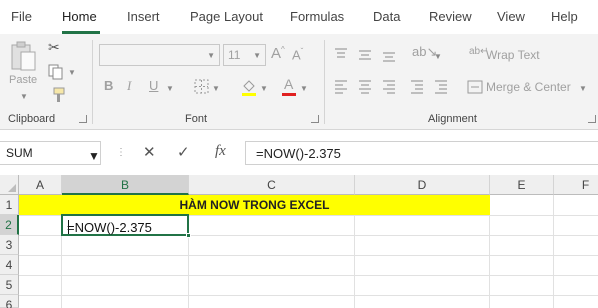 This screenshot has width=598, height=308. What do you see at coordinates (188, 235) in the screenshot?
I see `fill-handle` at bounding box center [188, 235].